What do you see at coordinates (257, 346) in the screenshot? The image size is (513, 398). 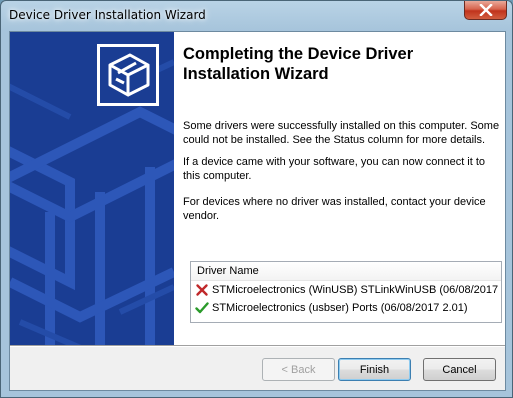 I see `footer-divider` at bounding box center [257, 346].